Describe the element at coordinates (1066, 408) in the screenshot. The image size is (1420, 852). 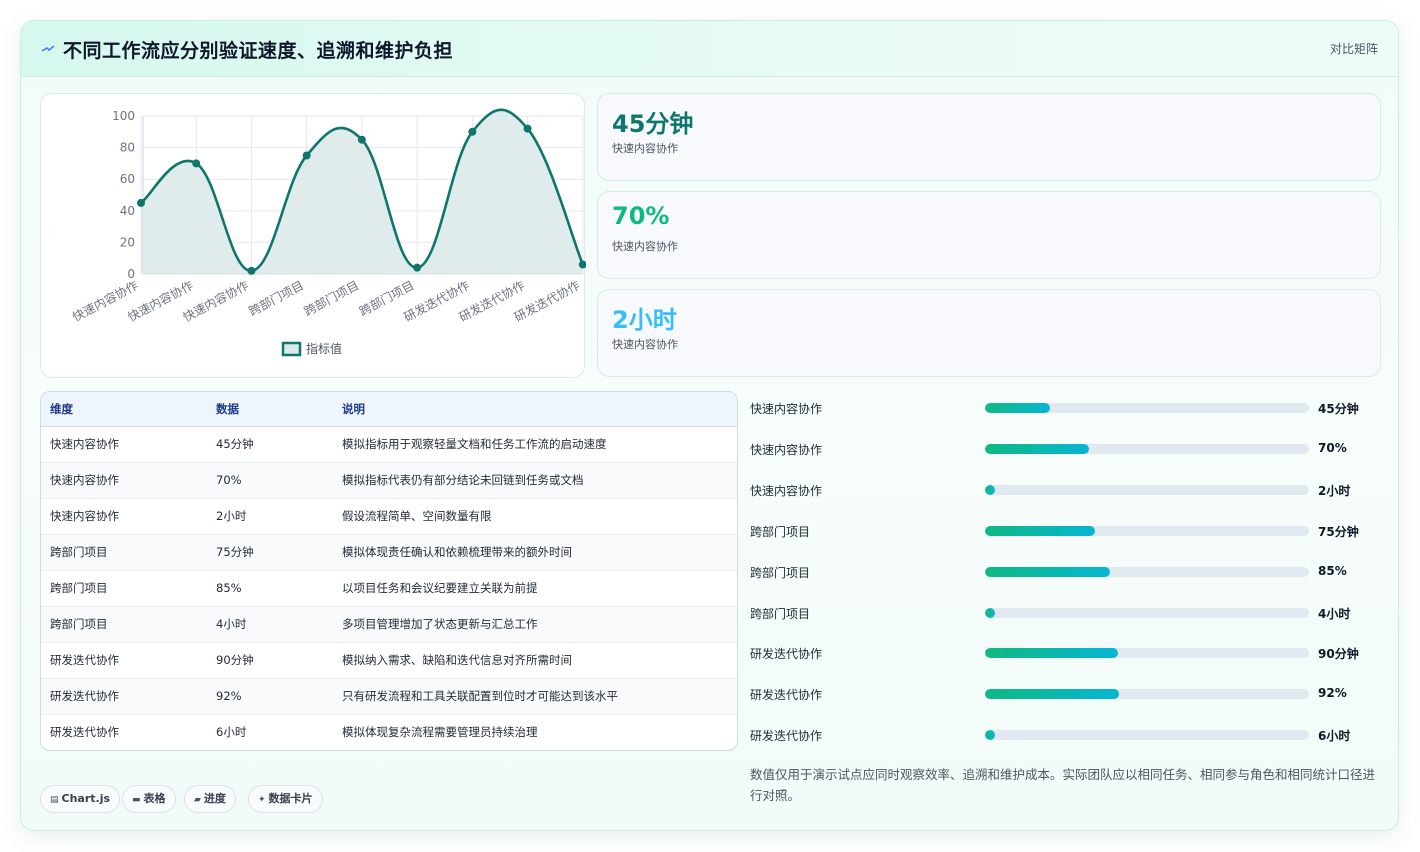
I see `progress-row: 快速内容协作 45分钟` at that location.